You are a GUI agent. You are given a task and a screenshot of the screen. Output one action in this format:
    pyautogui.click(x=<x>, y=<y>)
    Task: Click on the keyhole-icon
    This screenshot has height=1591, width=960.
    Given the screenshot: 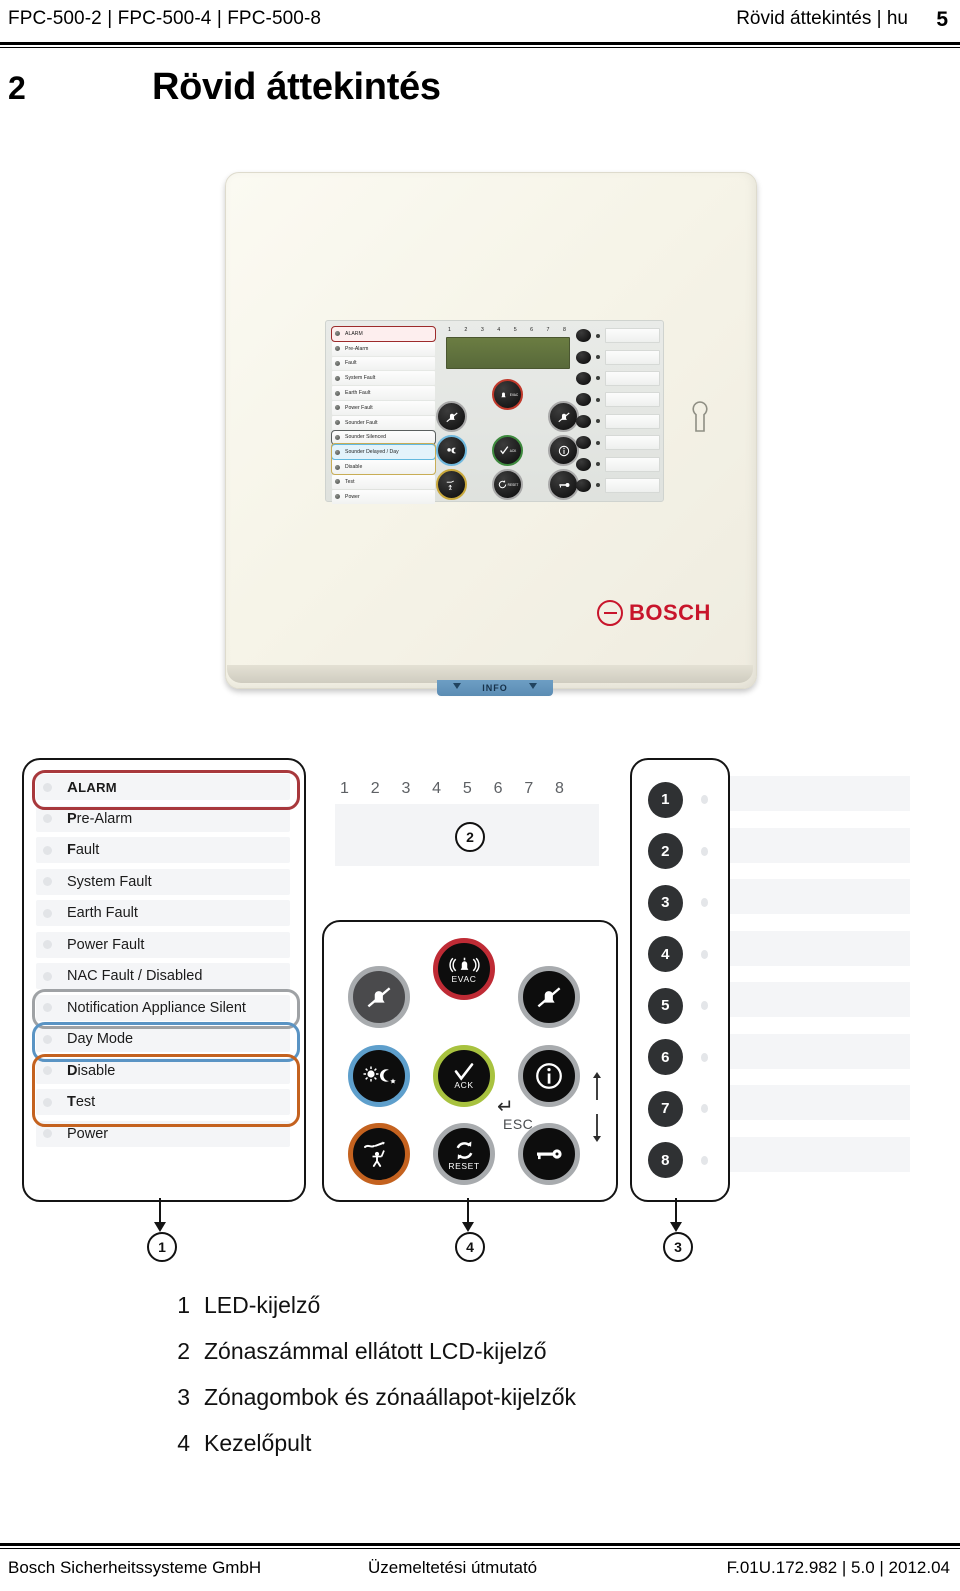 What is the action you would take?
    pyautogui.click(x=700, y=416)
    